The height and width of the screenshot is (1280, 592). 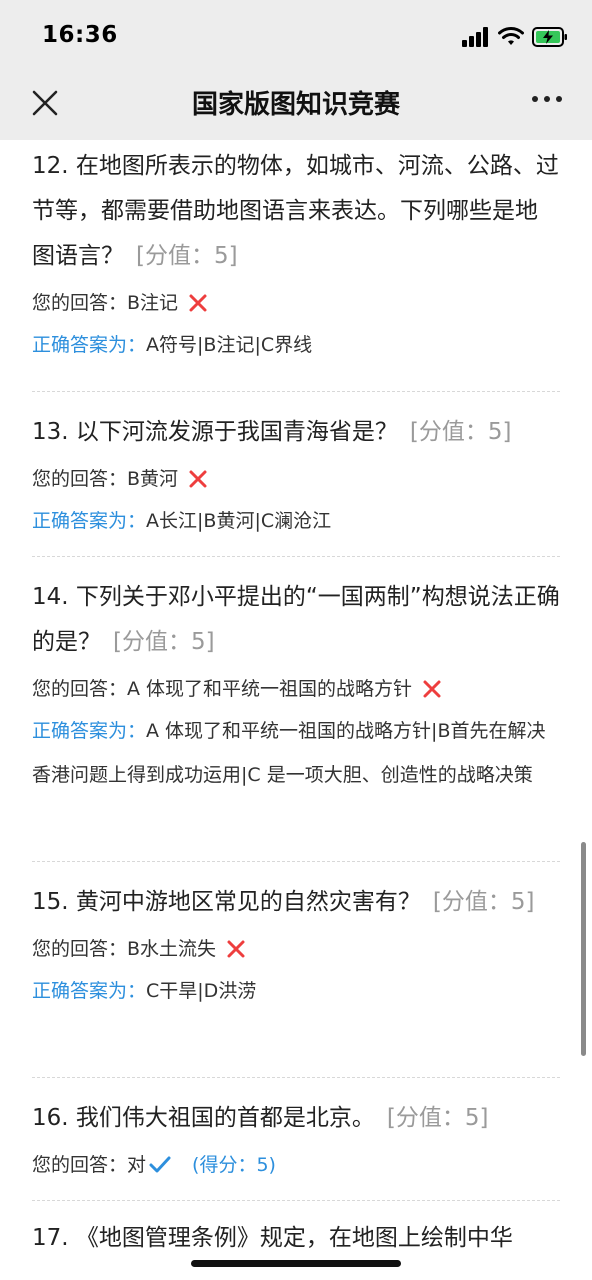 What do you see at coordinates (234, 1165) in the screenshot?
I see `gained-score: (得分：5)` at bounding box center [234, 1165].